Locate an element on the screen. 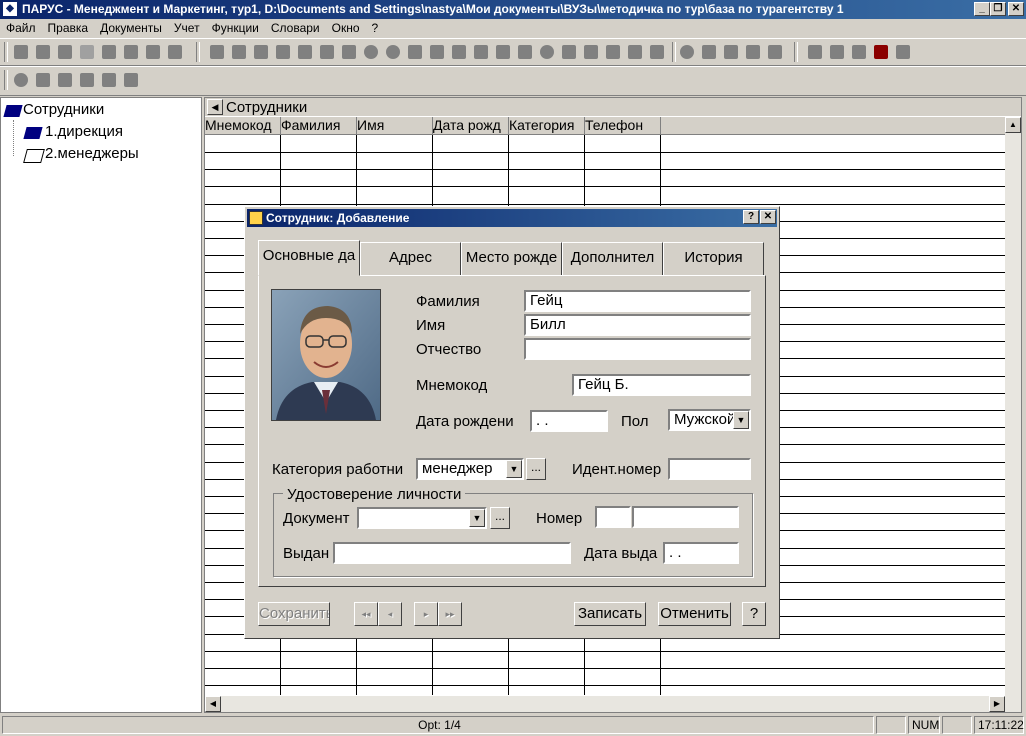 The image size is (1026, 736). scroll-up-icon: ▲ is located at coordinates (1013, 125).